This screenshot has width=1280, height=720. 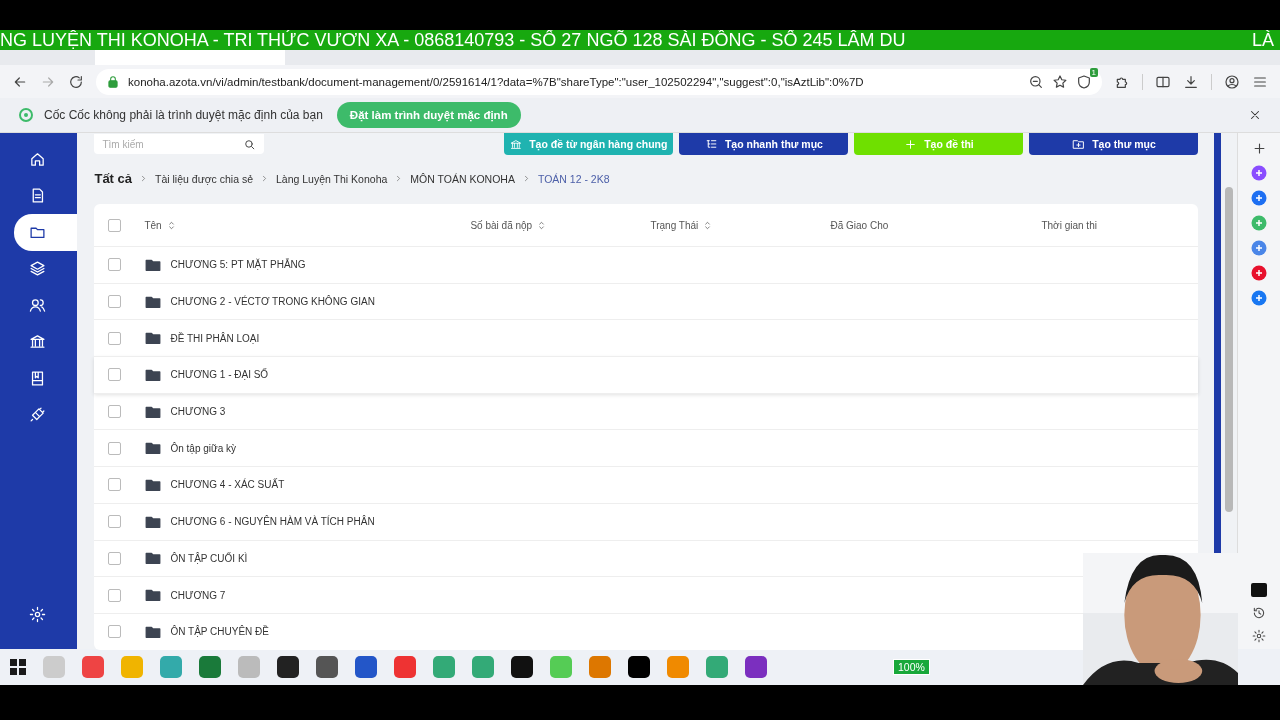 I want to click on toolbar-button: Tạo thư mục, so click(x=1114, y=144).